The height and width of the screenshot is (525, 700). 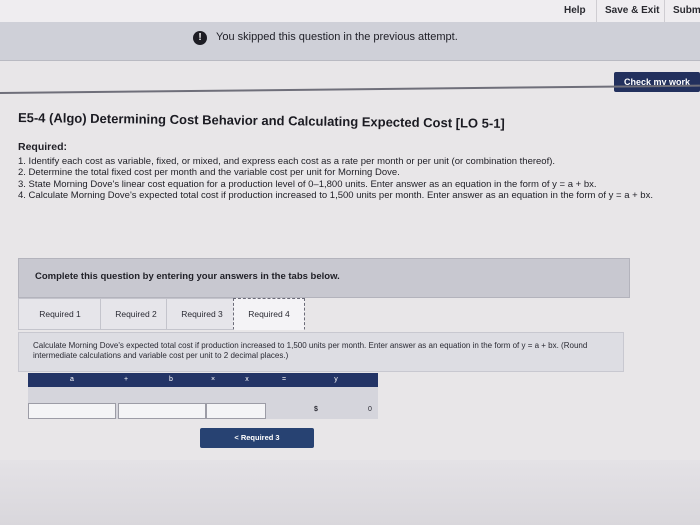 I want to click on previous-tab-button: < Required 3, so click(x=257, y=438).